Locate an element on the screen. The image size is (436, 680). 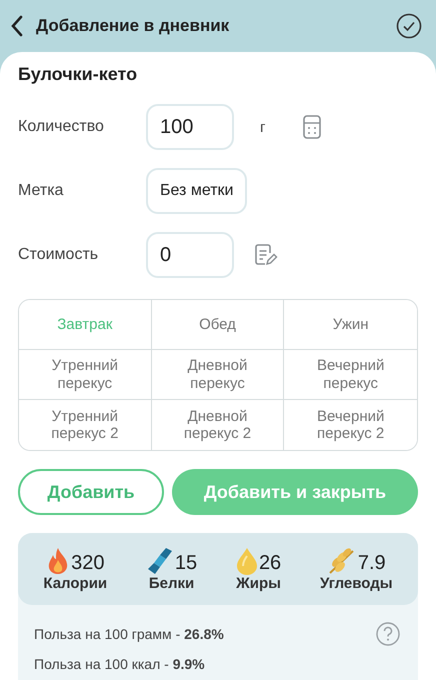
benefit-text: Польза на 100 ккал - 9.9% is located at coordinates (119, 664).